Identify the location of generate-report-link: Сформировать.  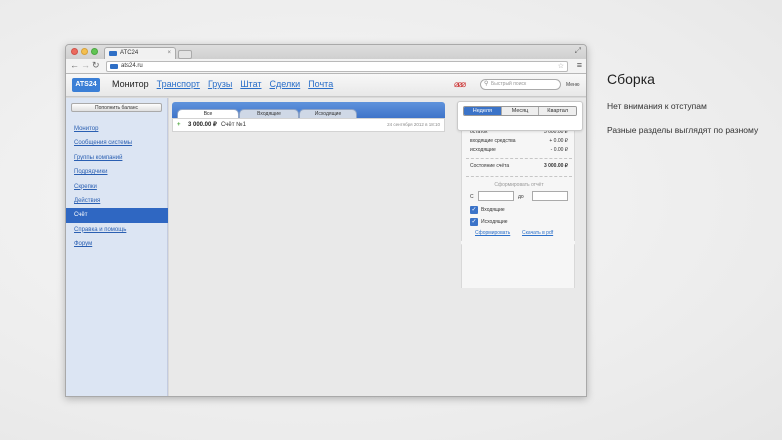
(492, 233).